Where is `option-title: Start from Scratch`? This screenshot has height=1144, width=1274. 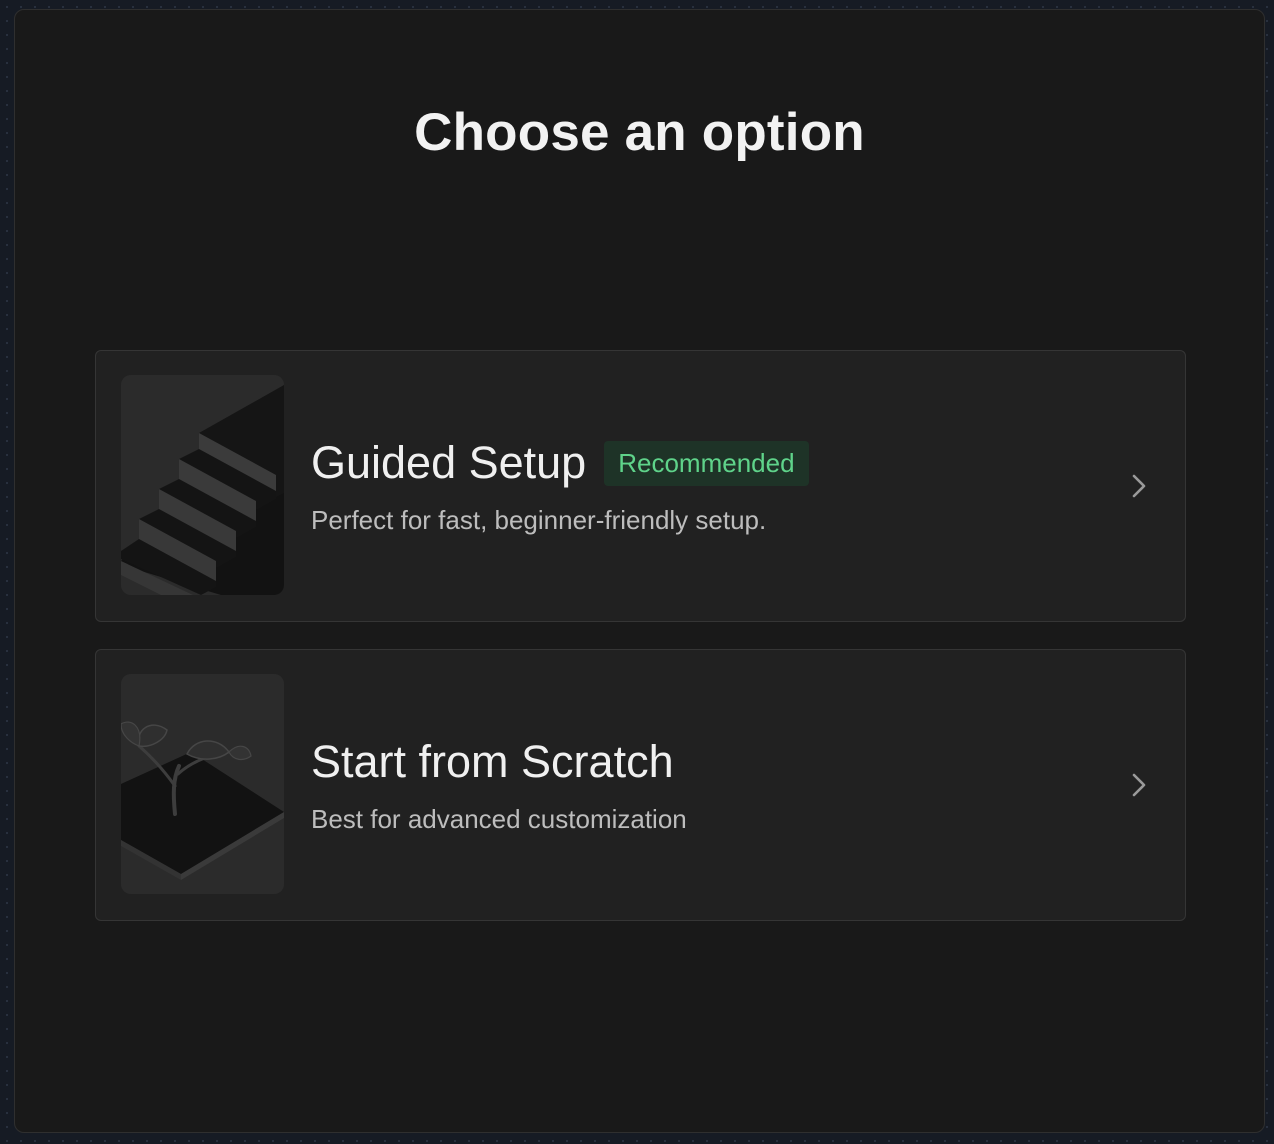
option-title: Start from Scratch is located at coordinates (492, 761).